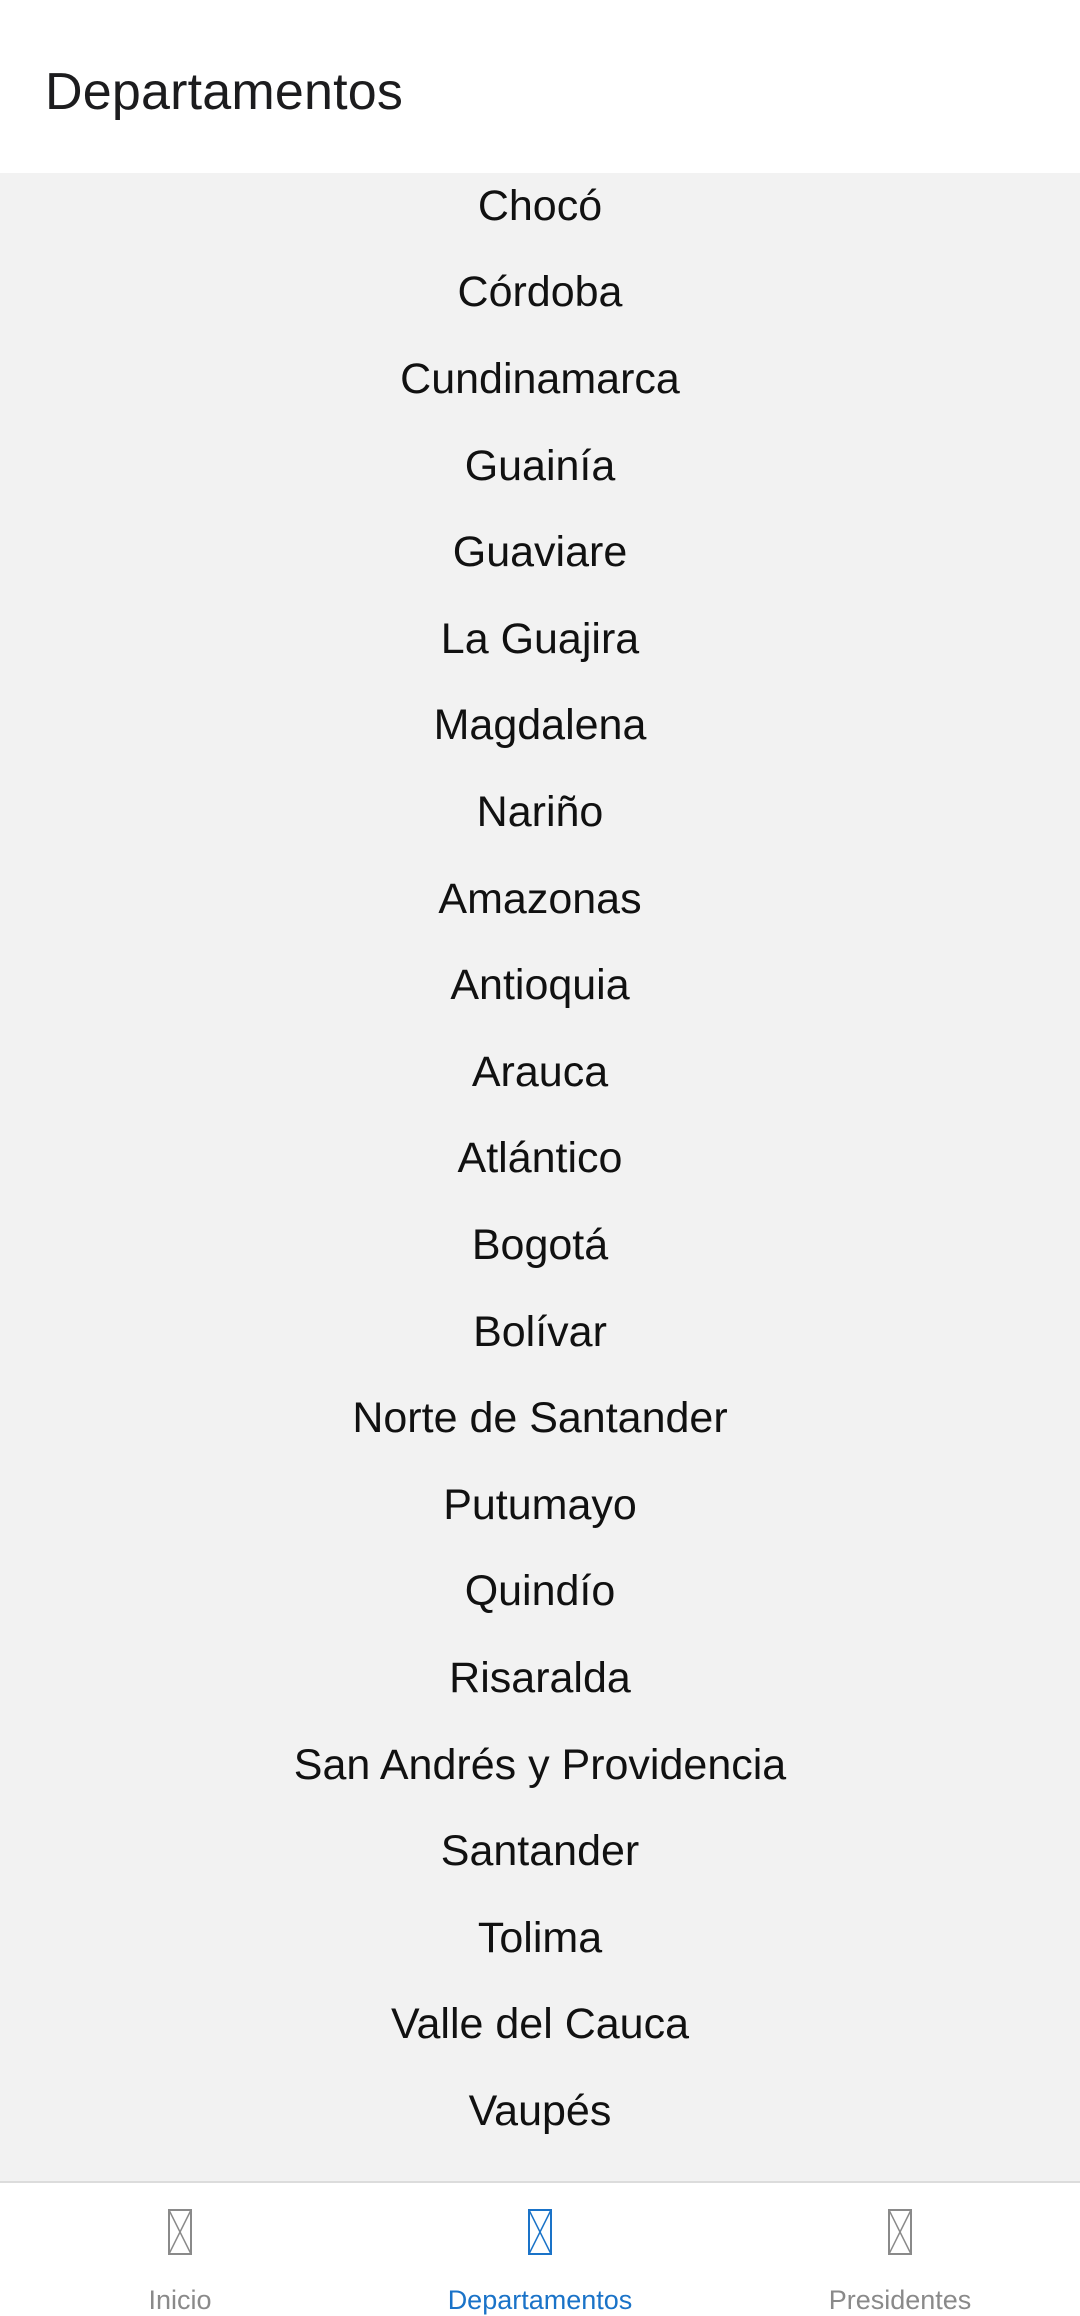  What do you see at coordinates (540, 1332) in the screenshot?
I see `list-item: Bolívar` at bounding box center [540, 1332].